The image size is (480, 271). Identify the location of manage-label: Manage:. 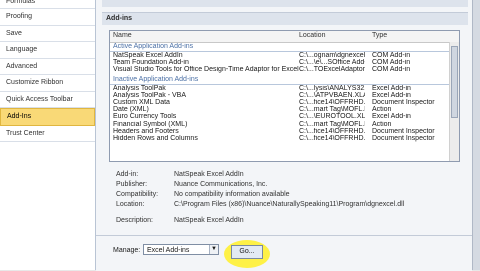
(127, 250).